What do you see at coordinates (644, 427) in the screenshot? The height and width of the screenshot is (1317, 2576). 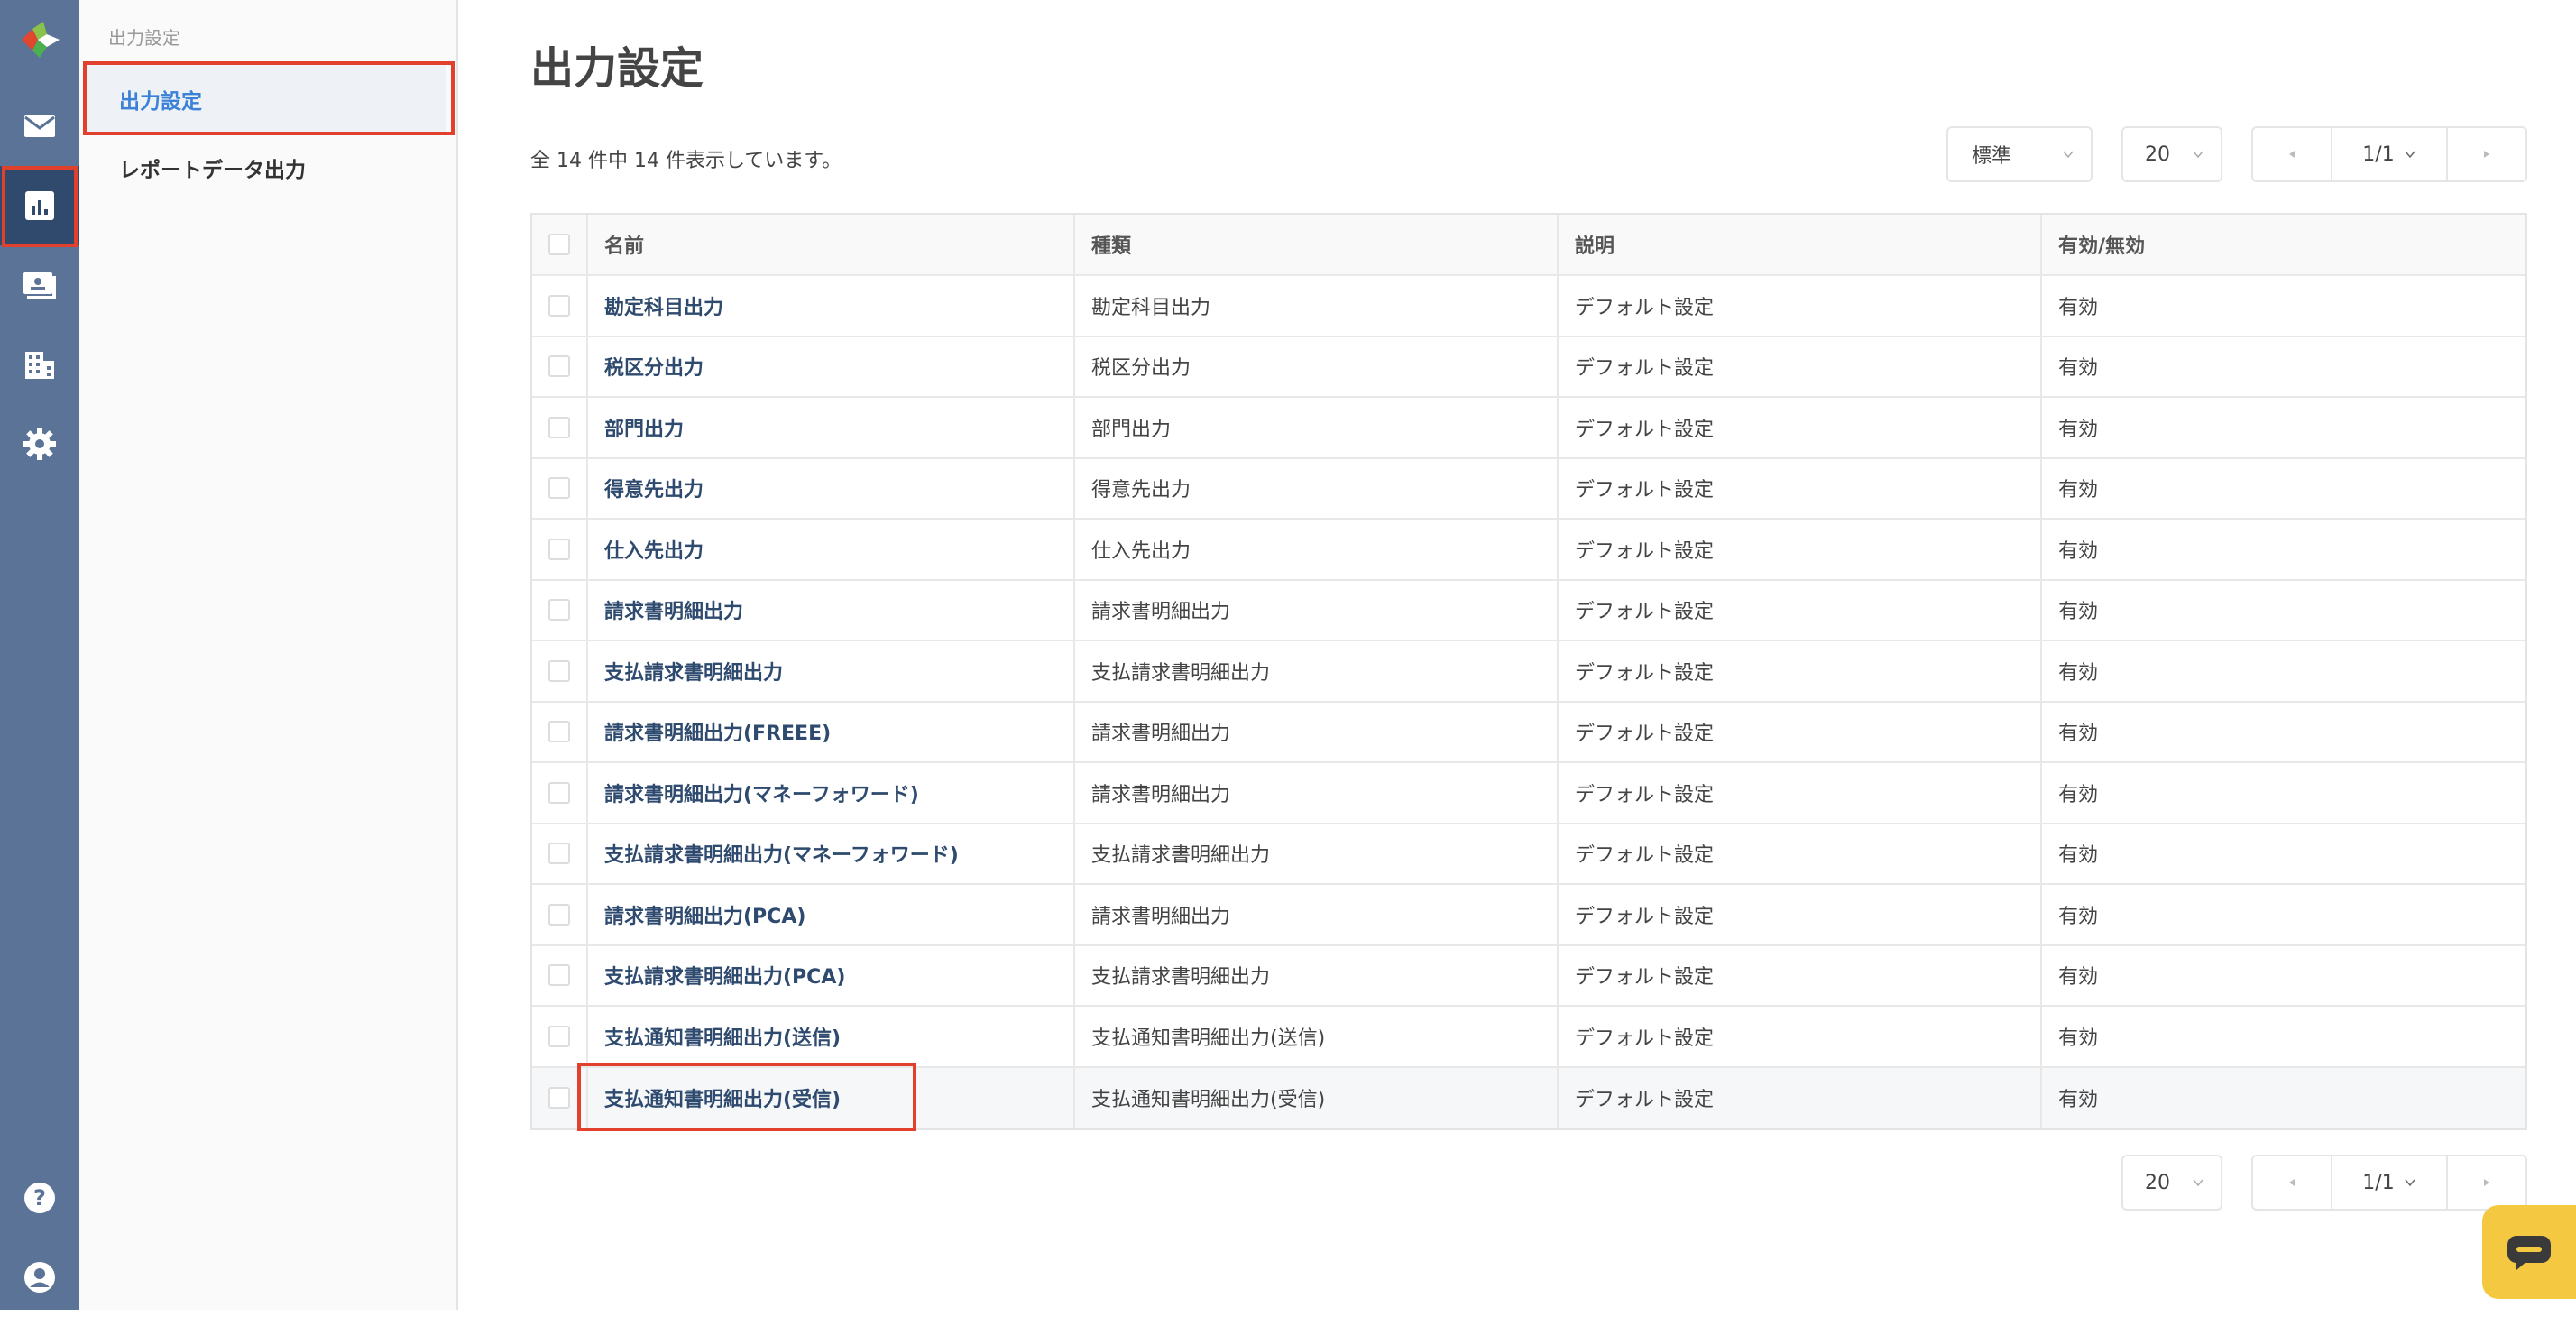 I see `row-name-link: 部門出力` at bounding box center [644, 427].